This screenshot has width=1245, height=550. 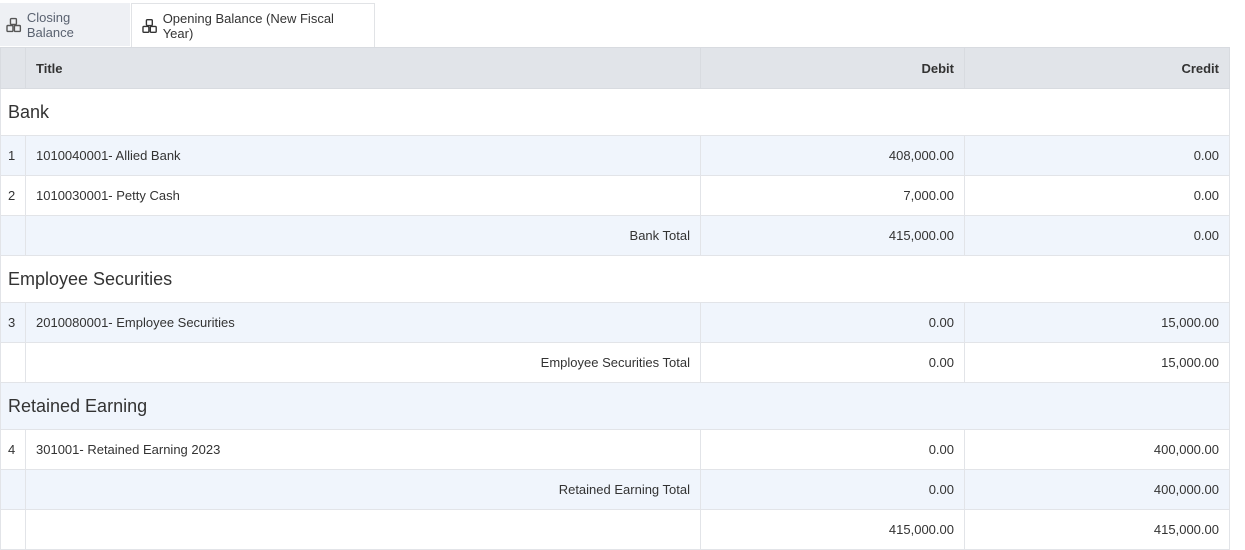 What do you see at coordinates (1097, 529) in the screenshot?
I see `grand-total-credit: 415,000.00` at bounding box center [1097, 529].